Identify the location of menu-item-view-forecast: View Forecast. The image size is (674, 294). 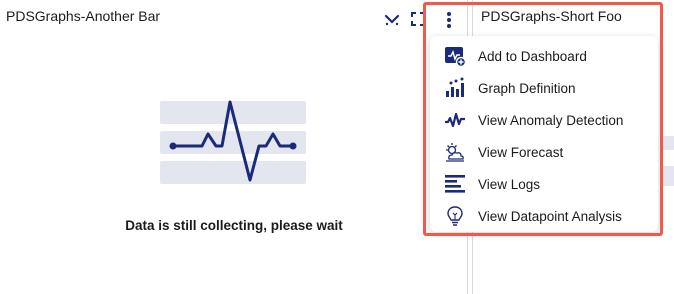
(551, 152).